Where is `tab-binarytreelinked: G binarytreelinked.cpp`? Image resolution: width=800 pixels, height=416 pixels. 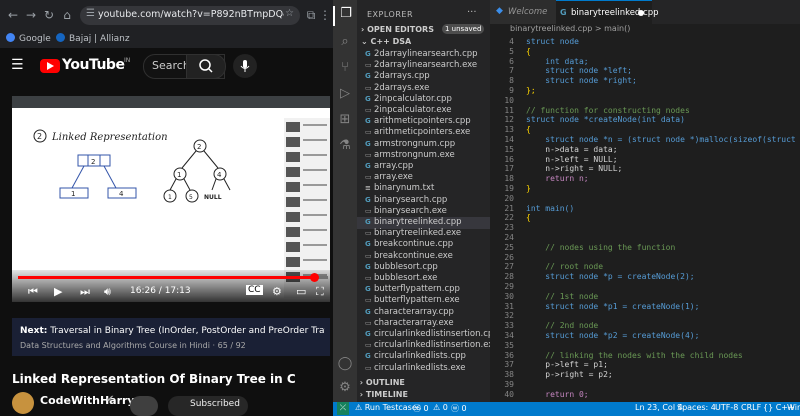
tab-binarytreelinked: G binarytreelinked.cpp is located at coordinates (607, 12).